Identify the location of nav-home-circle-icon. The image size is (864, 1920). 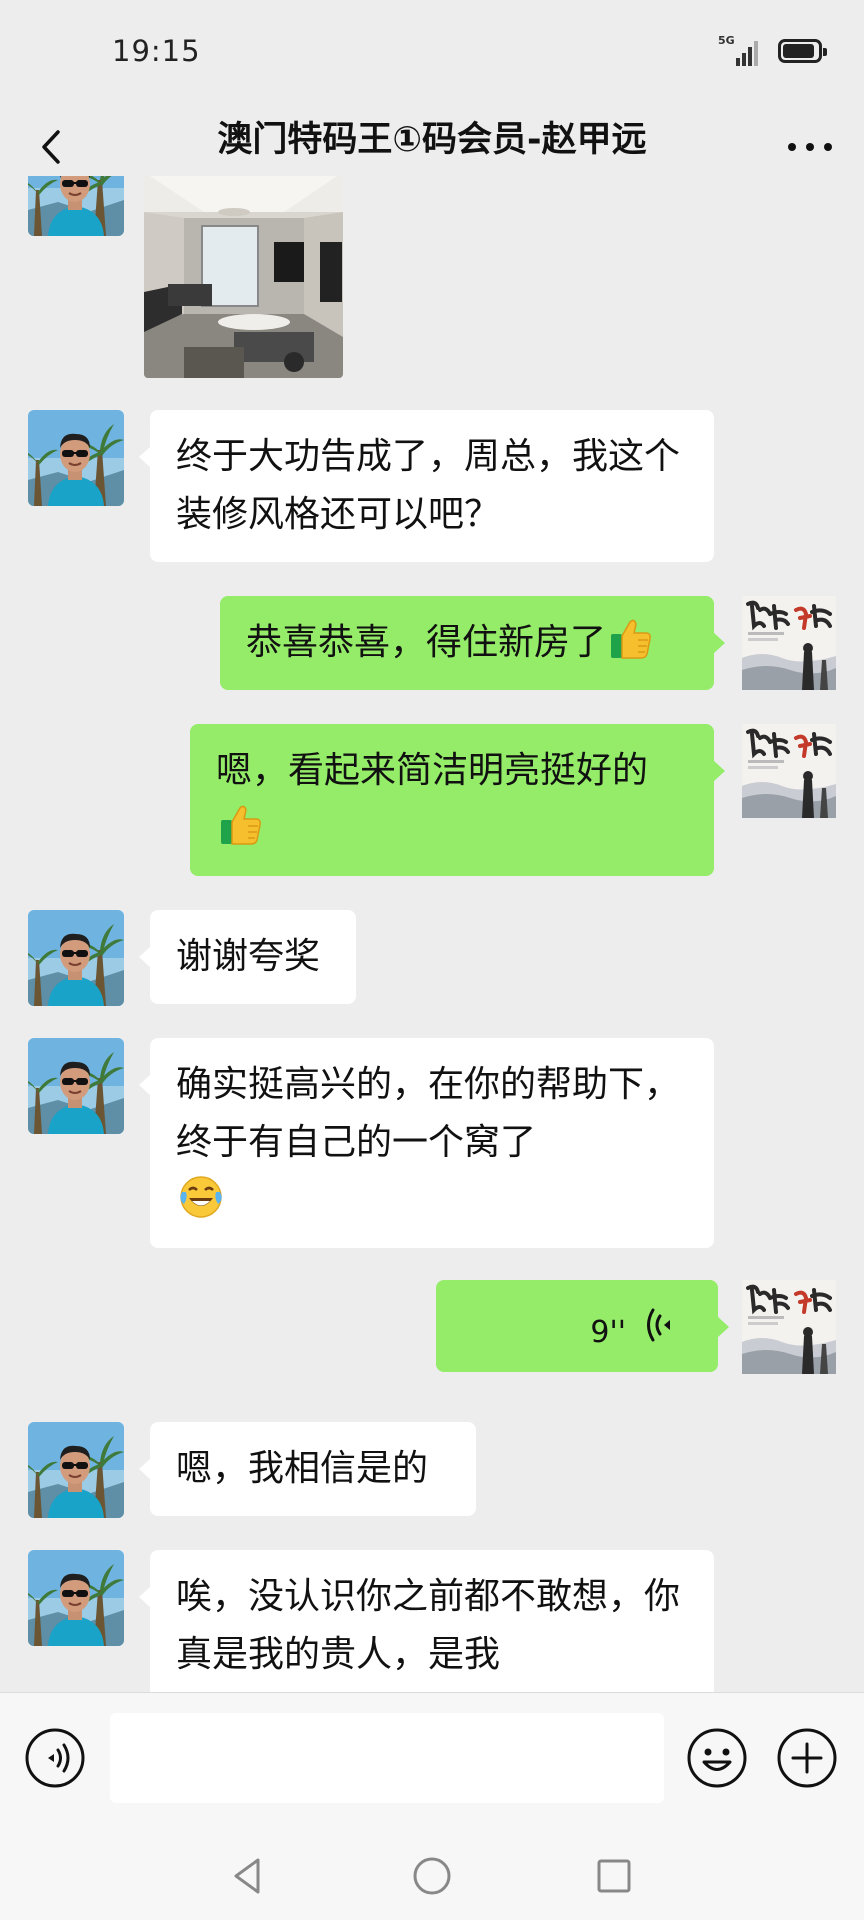
(432, 1876).